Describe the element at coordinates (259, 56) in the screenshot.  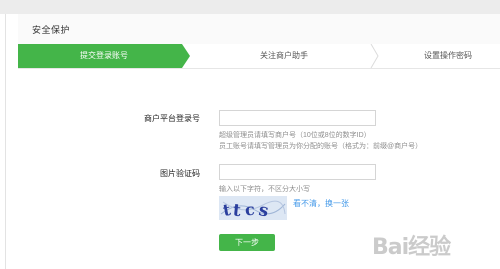
I see `step-progress-bar: 提交登录账号 关注商户助手 设置操作密码` at that location.